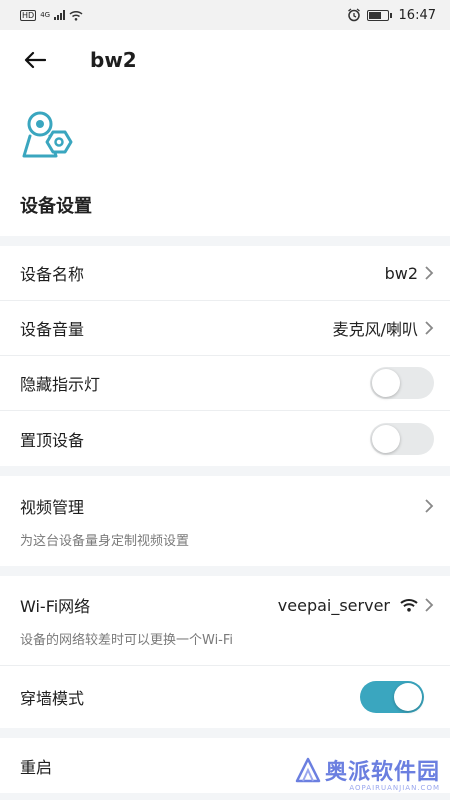  Describe the element at coordinates (402, 383) in the screenshot. I see `hide-indicator-toggle` at that location.